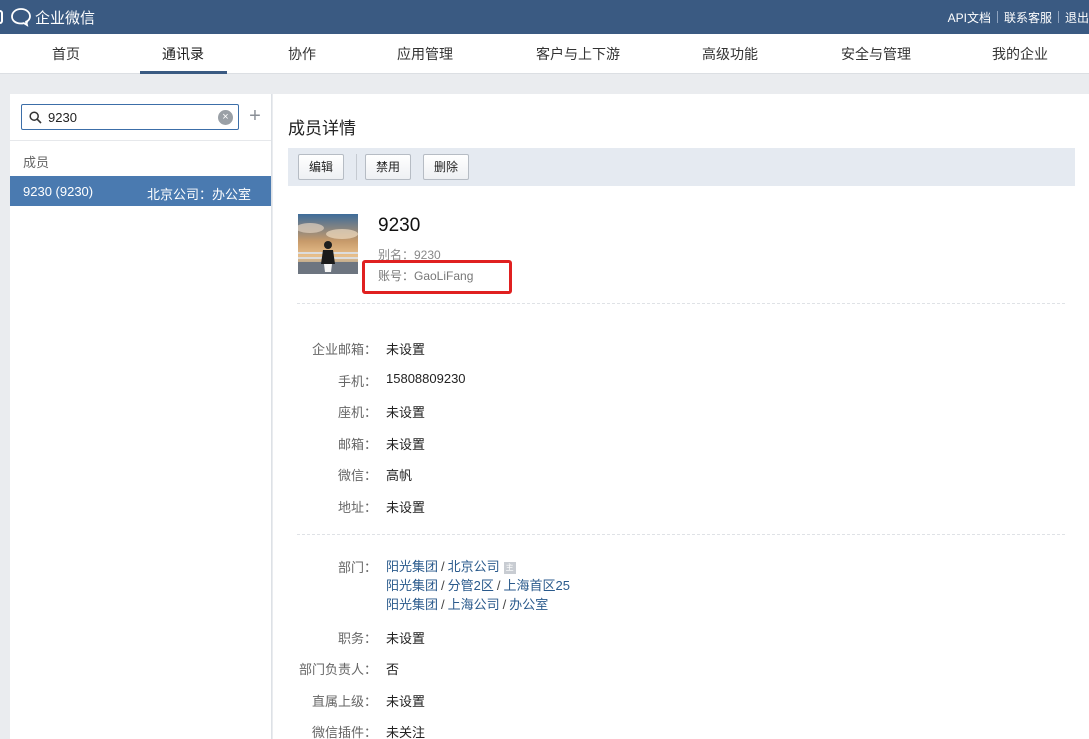  Describe the element at coordinates (681, 507) in the screenshot. I see `field-address: 地址： 未设置` at that location.